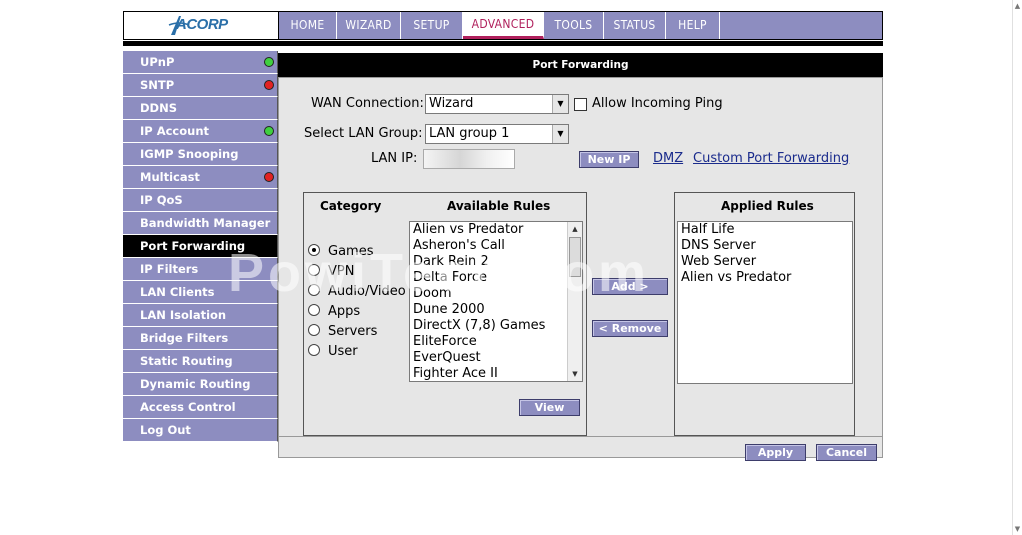  I want to click on sidebar-item-lan-isolation: LAN Isolation, so click(200, 315).